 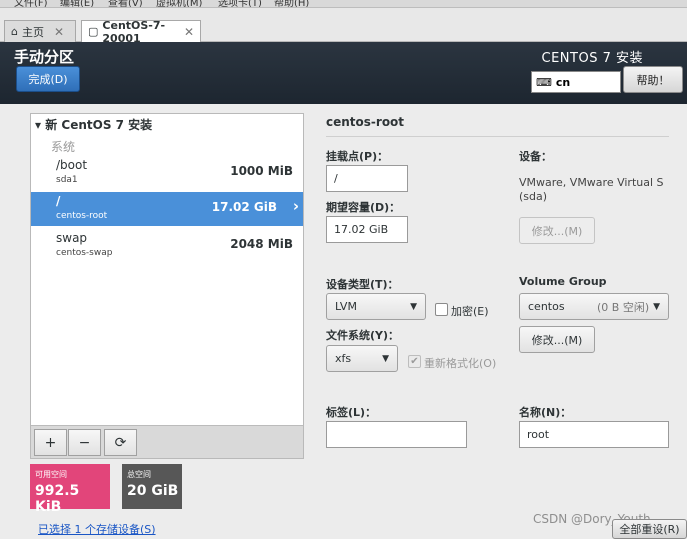 What do you see at coordinates (32, 32) in the screenshot?
I see `tab-home-label: 主页` at bounding box center [32, 32].